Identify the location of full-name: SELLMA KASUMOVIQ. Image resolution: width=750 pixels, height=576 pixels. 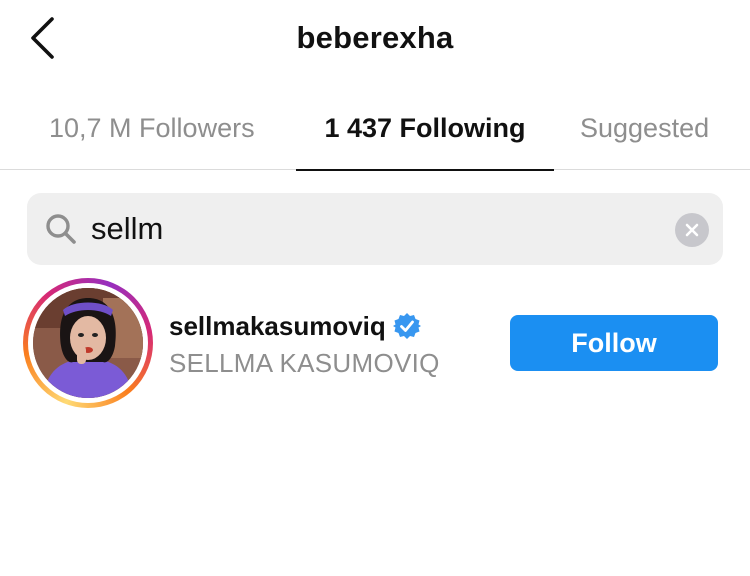
(304, 363).